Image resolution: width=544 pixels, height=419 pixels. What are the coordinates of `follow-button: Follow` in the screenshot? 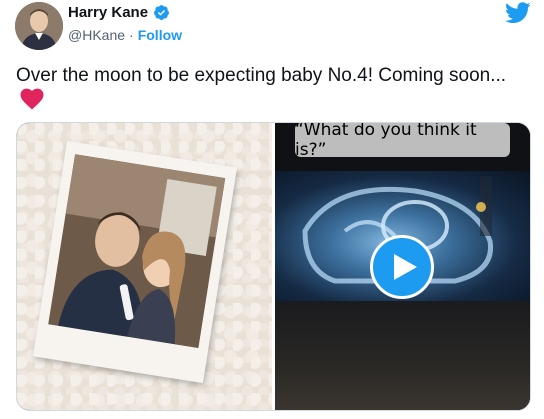 It's located at (160, 35).